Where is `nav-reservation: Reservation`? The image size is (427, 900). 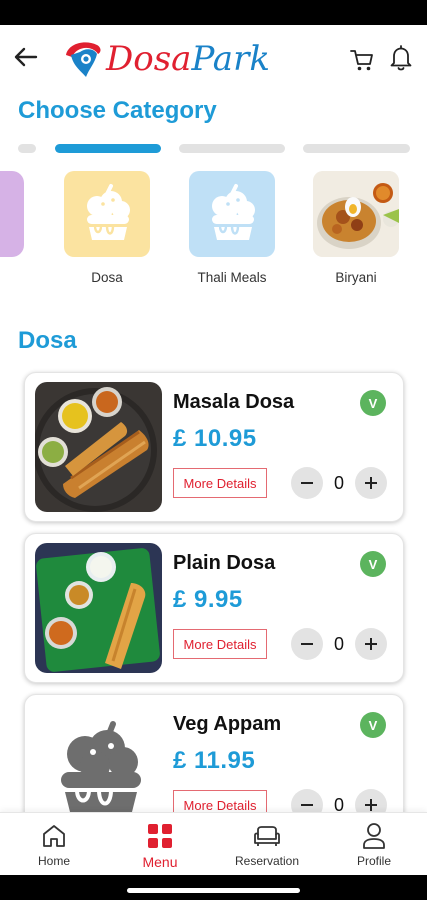
nav-reservation: Reservation is located at coordinates (267, 844).